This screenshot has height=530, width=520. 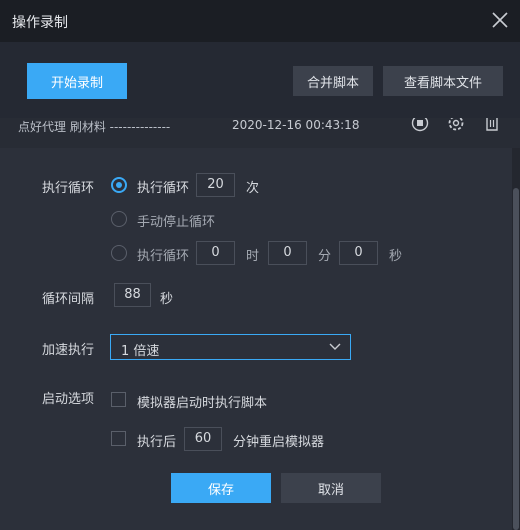 I want to click on title-bar: 操作录制, so click(x=260, y=21).